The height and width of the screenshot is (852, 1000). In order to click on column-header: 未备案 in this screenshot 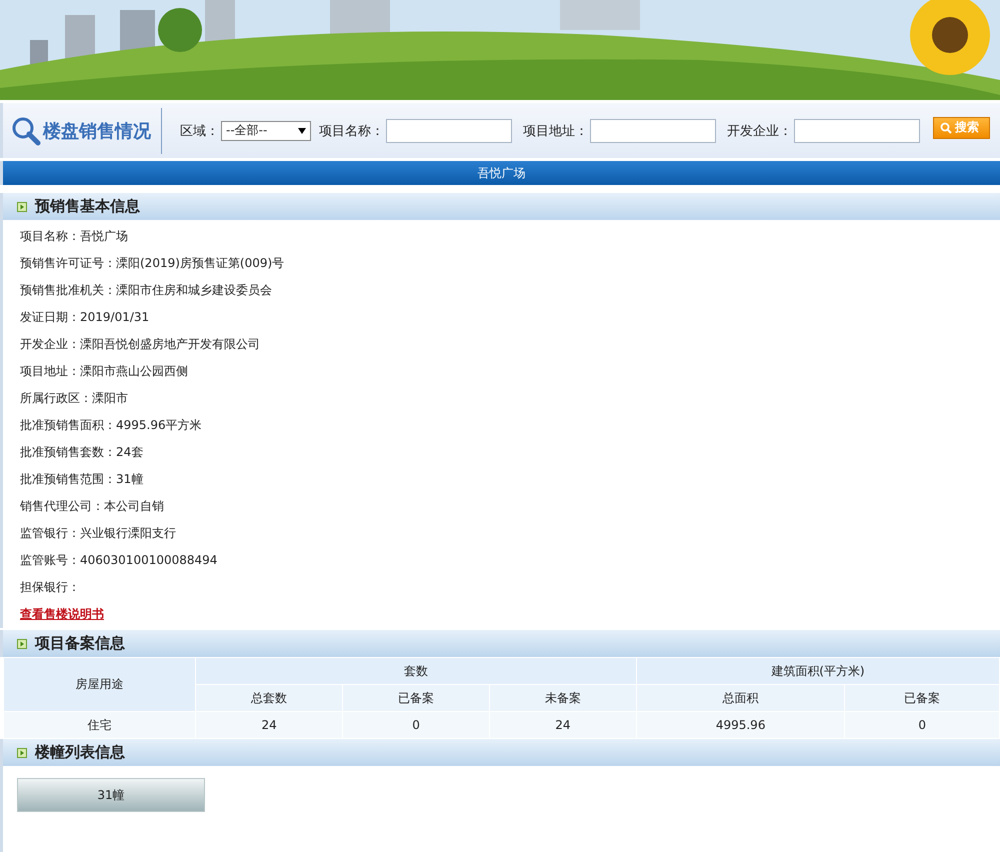, I will do `click(562, 698)`.